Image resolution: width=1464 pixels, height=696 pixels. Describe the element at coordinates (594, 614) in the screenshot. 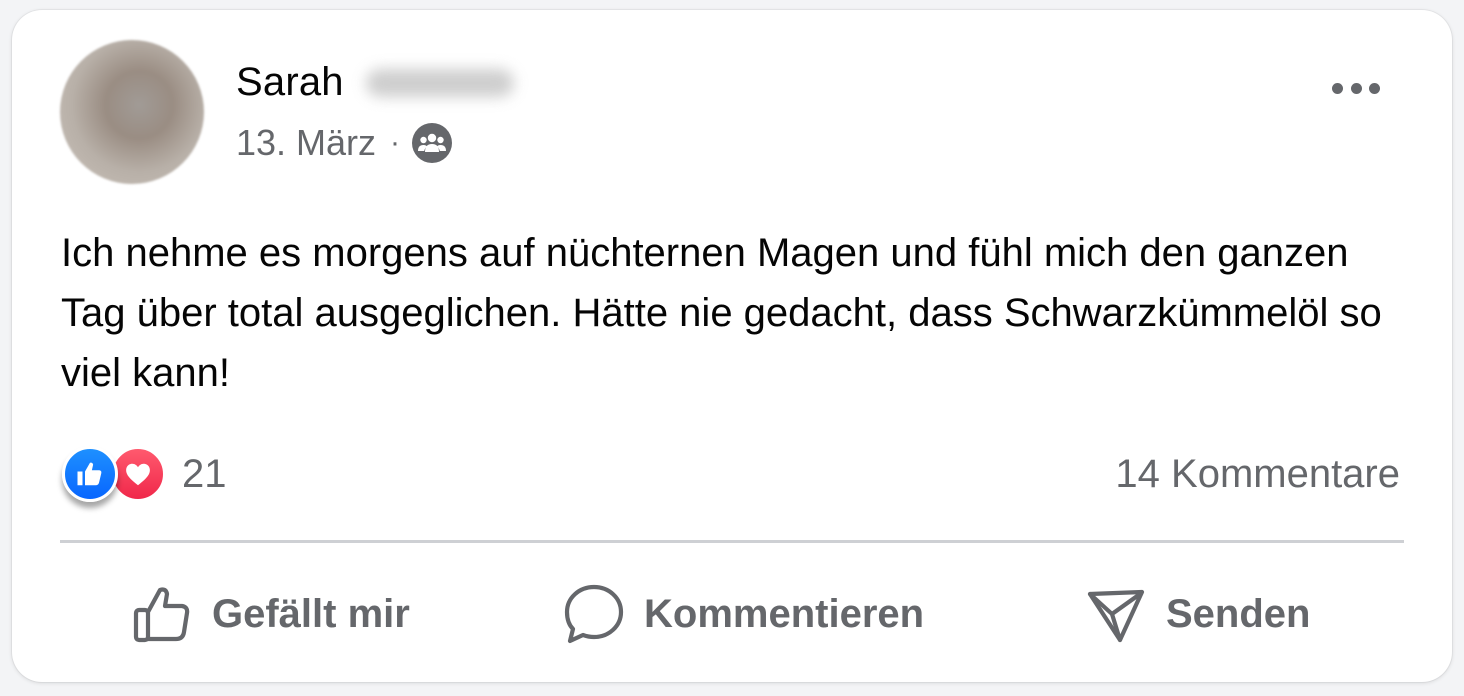

I see `comment-bubble-icon` at that location.